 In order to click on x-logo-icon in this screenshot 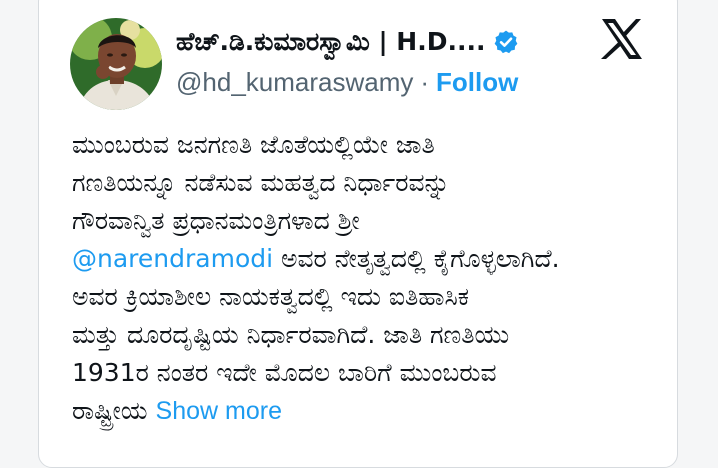, I will do `click(622, 39)`.